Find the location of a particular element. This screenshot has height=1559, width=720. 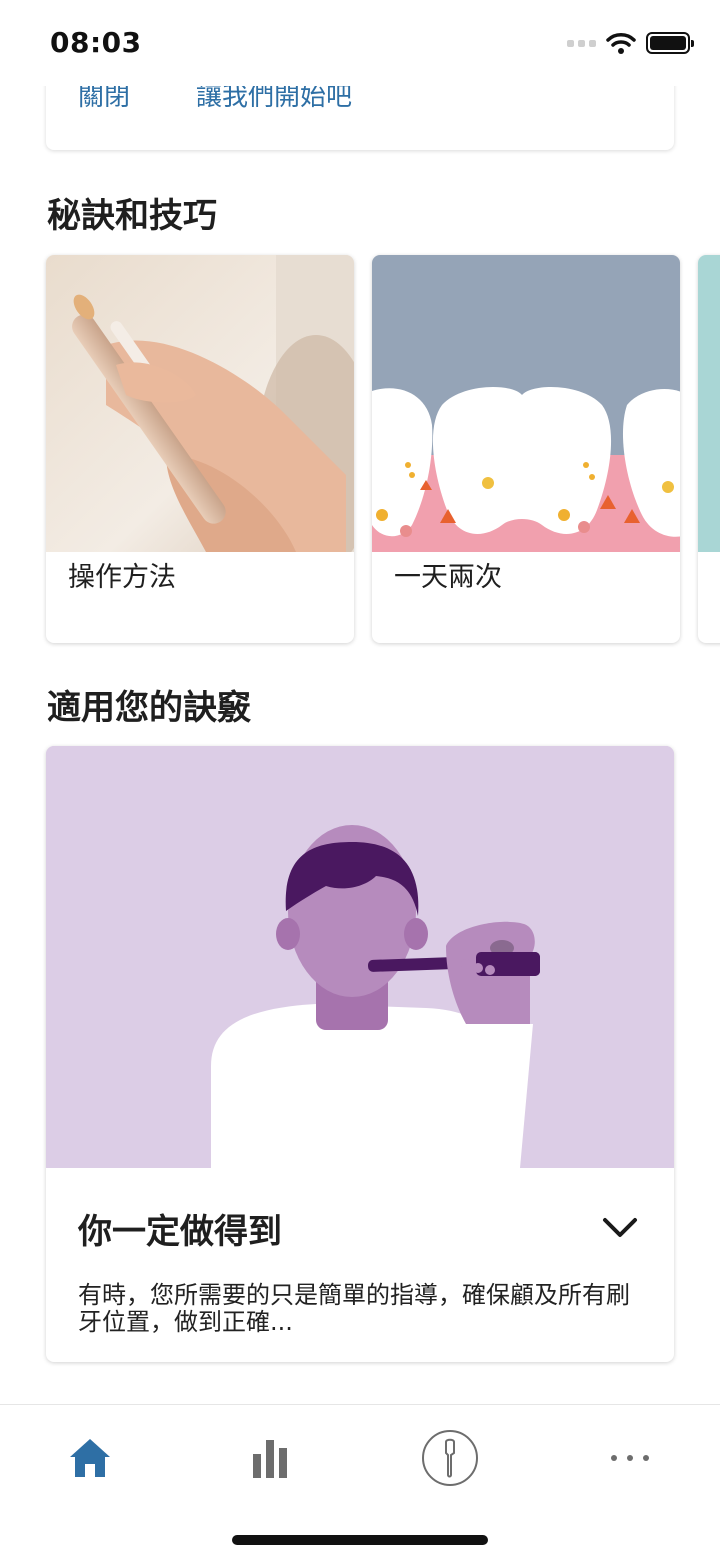

status-bar: 08:03 is located at coordinates (360, 43).